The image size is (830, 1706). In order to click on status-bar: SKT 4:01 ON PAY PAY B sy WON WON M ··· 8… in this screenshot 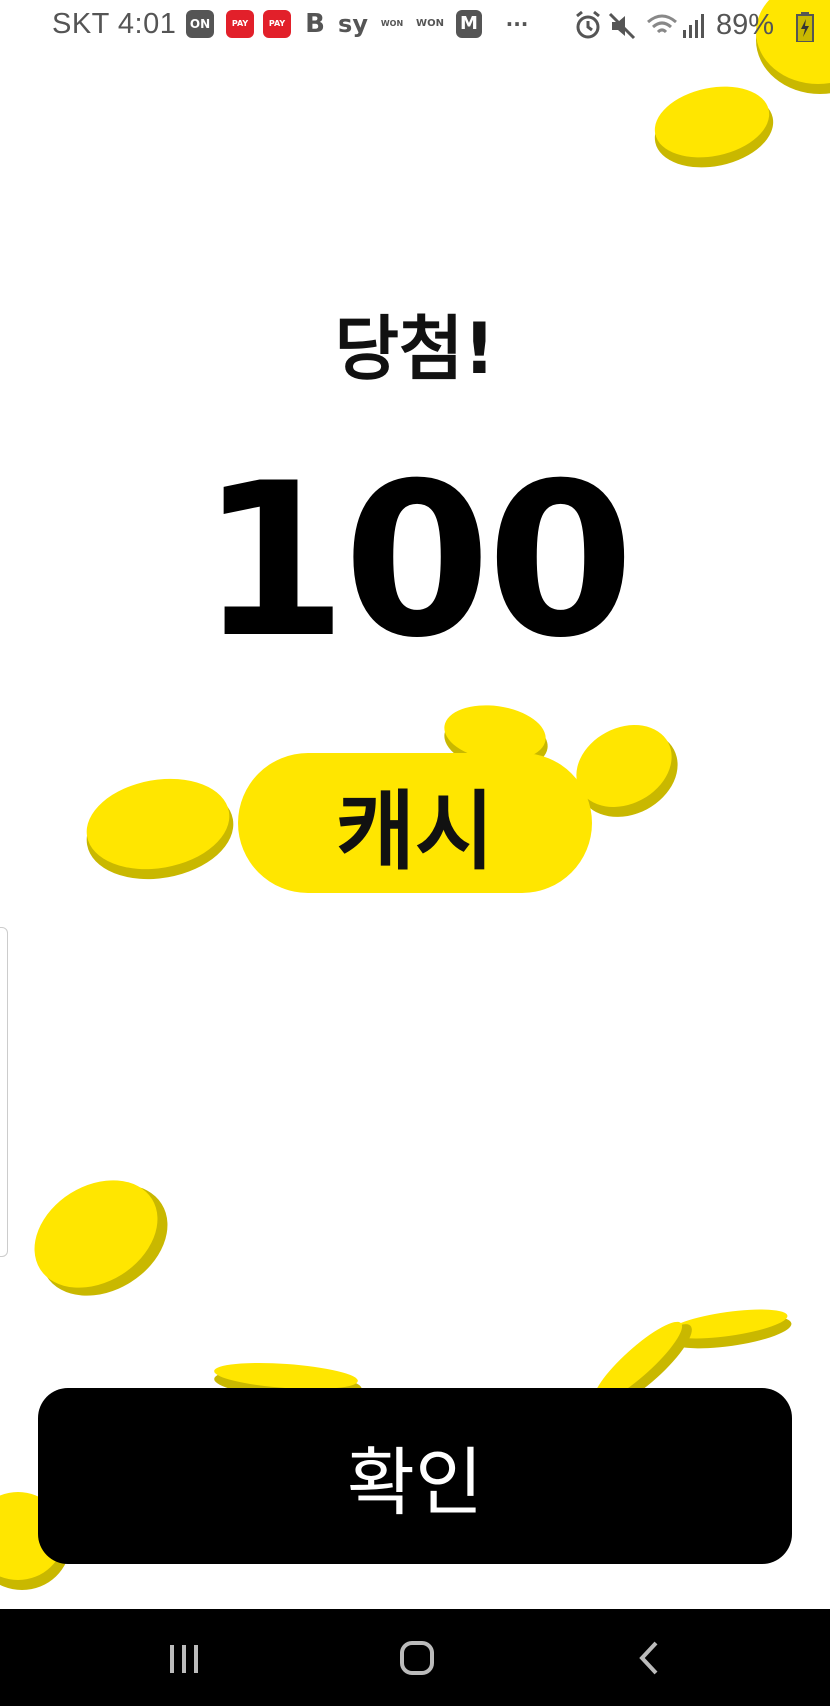, I will do `click(415, 25)`.